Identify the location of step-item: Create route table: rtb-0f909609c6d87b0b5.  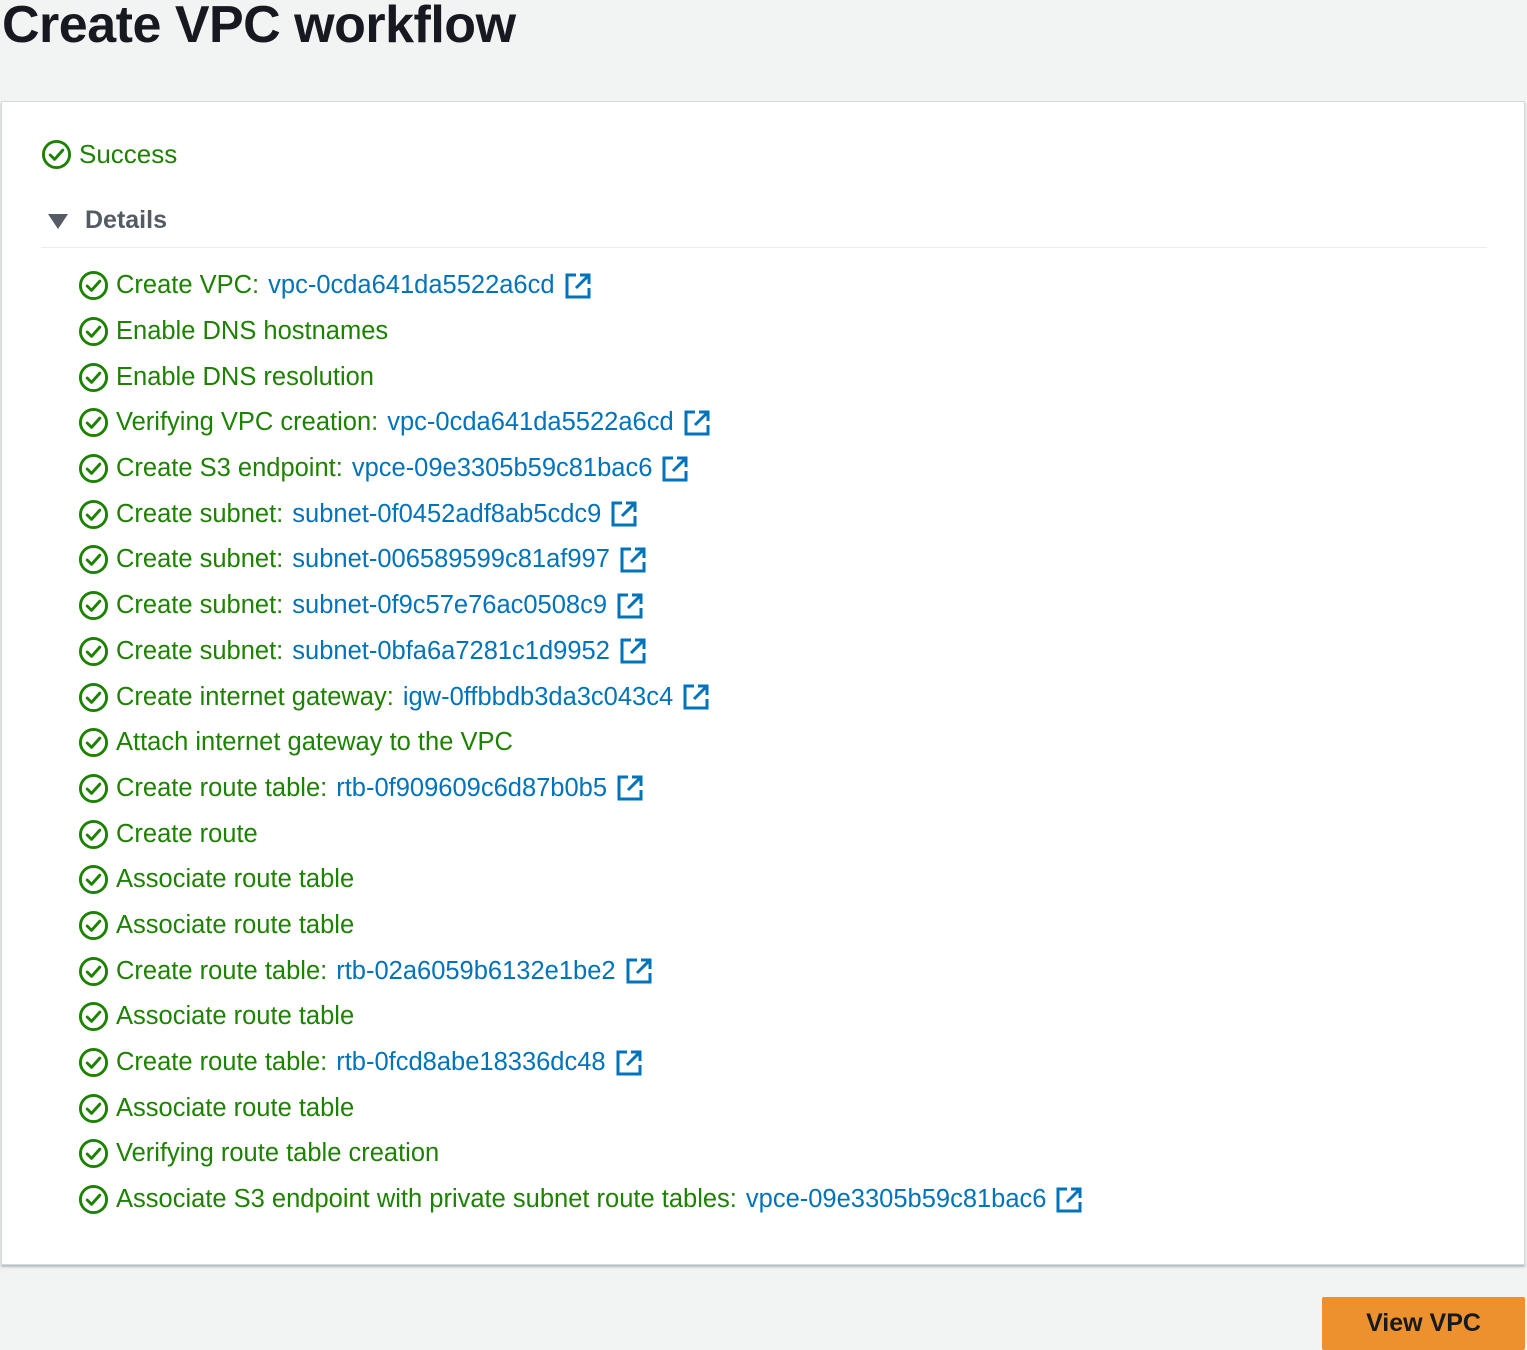
(580, 789).